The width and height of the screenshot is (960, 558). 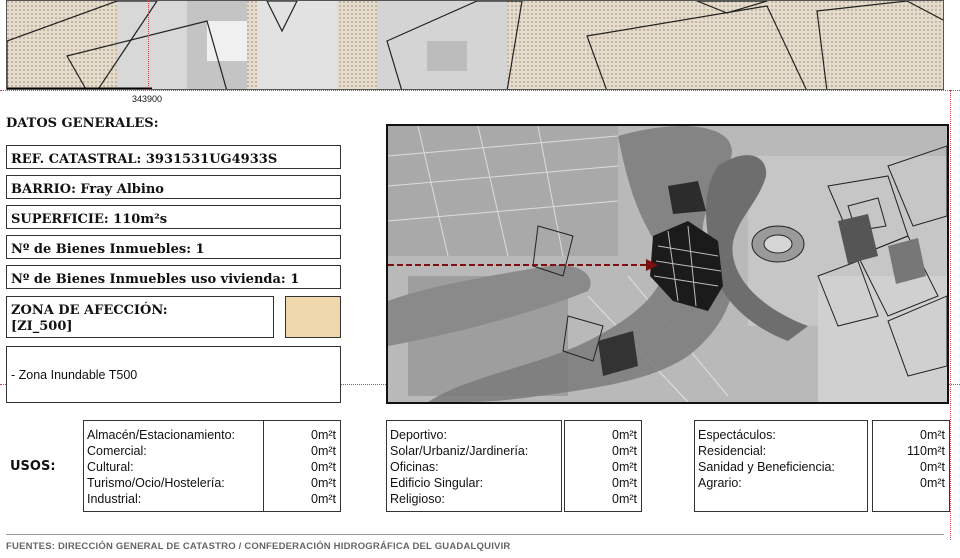 I want to click on usos-item-name: Cultural:, so click(x=110, y=467).